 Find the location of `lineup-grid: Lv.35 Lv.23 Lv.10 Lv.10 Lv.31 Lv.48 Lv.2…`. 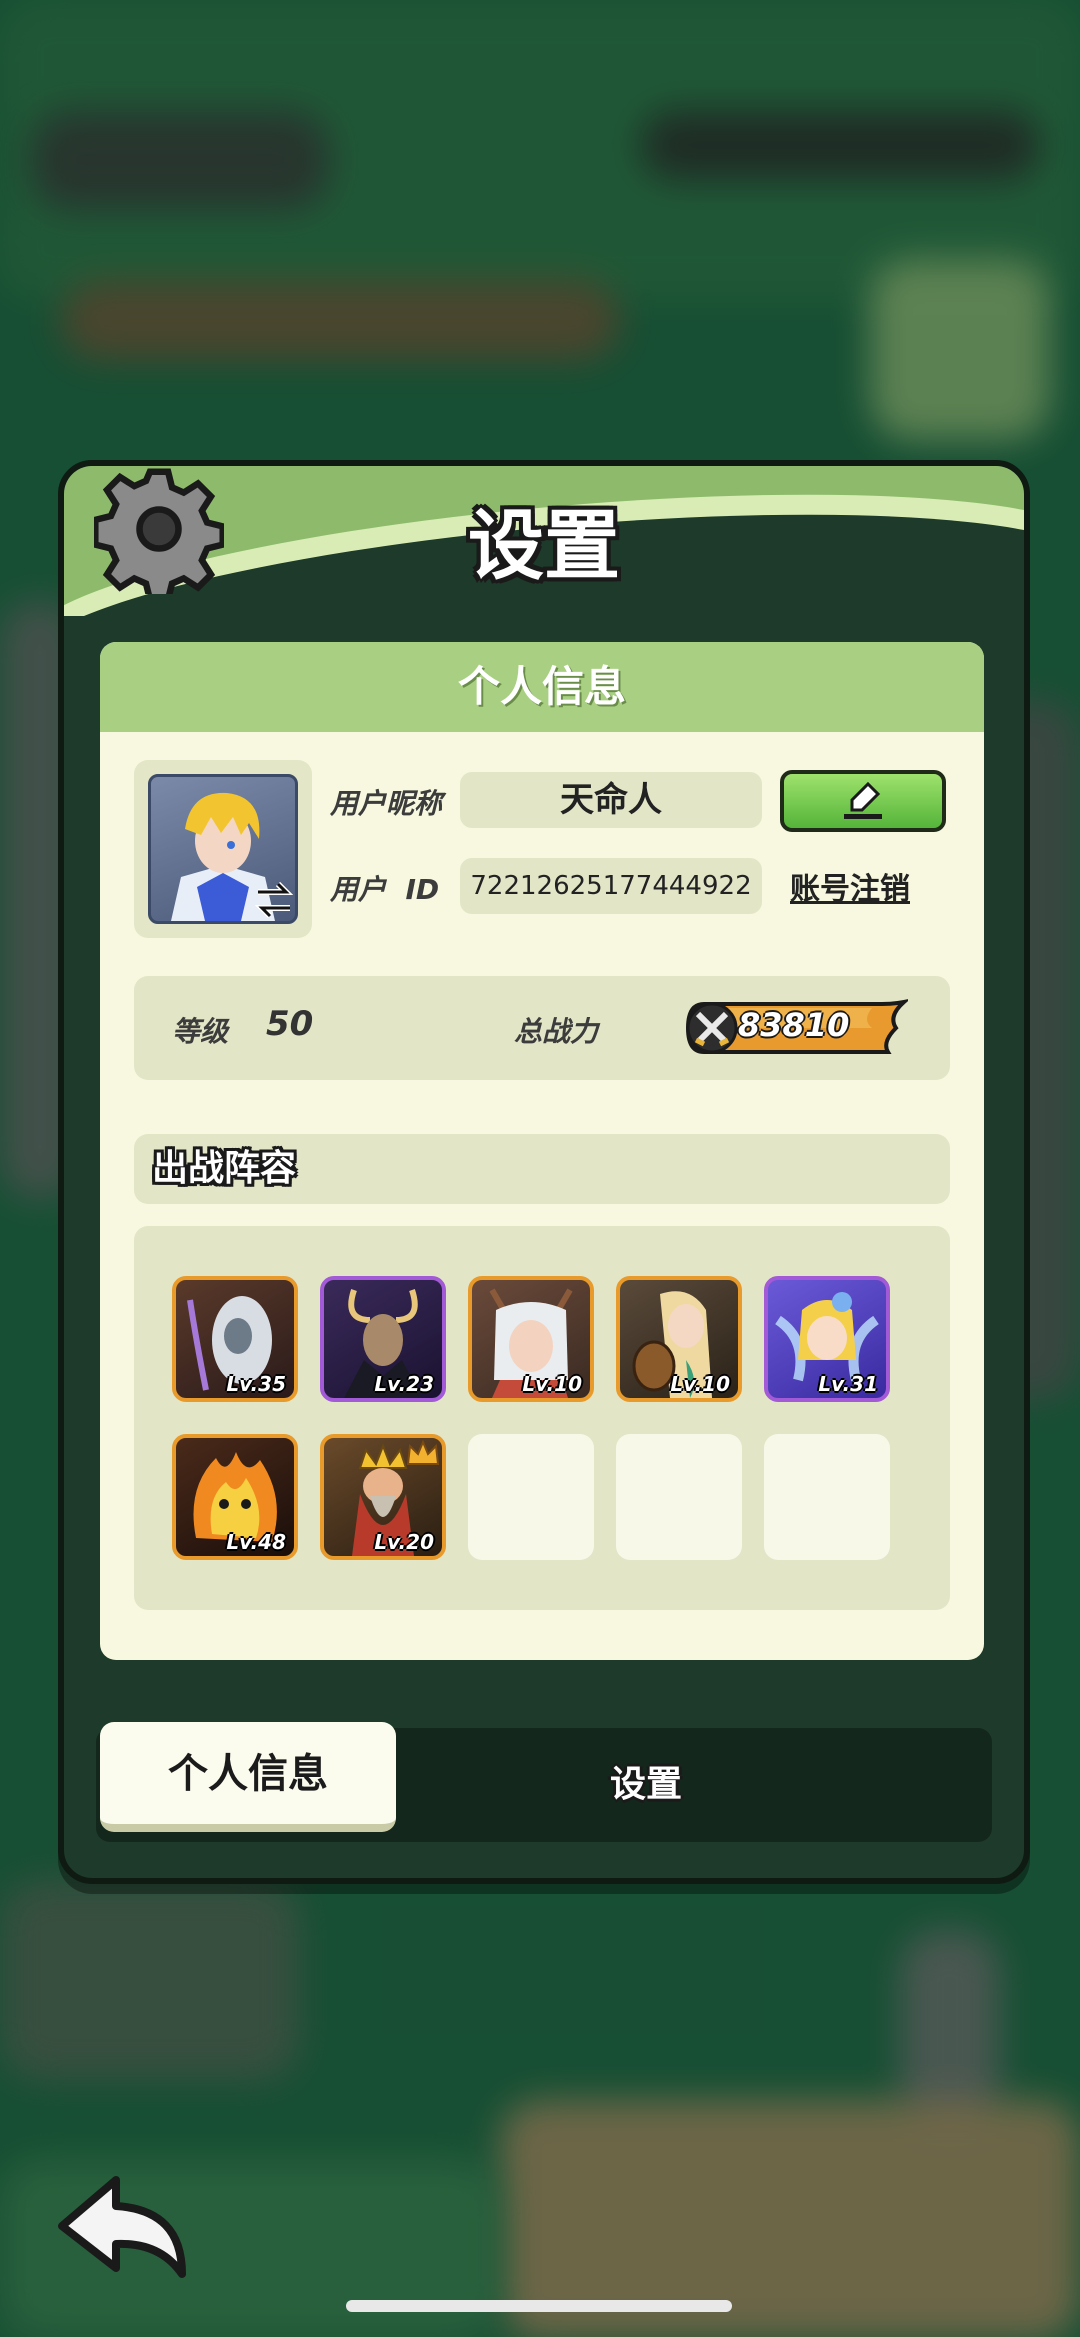

lineup-grid: Lv.35 Lv.23 Lv.10 Lv.10 Lv.31 Lv.48 Lv.2… is located at coordinates (542, 1418).